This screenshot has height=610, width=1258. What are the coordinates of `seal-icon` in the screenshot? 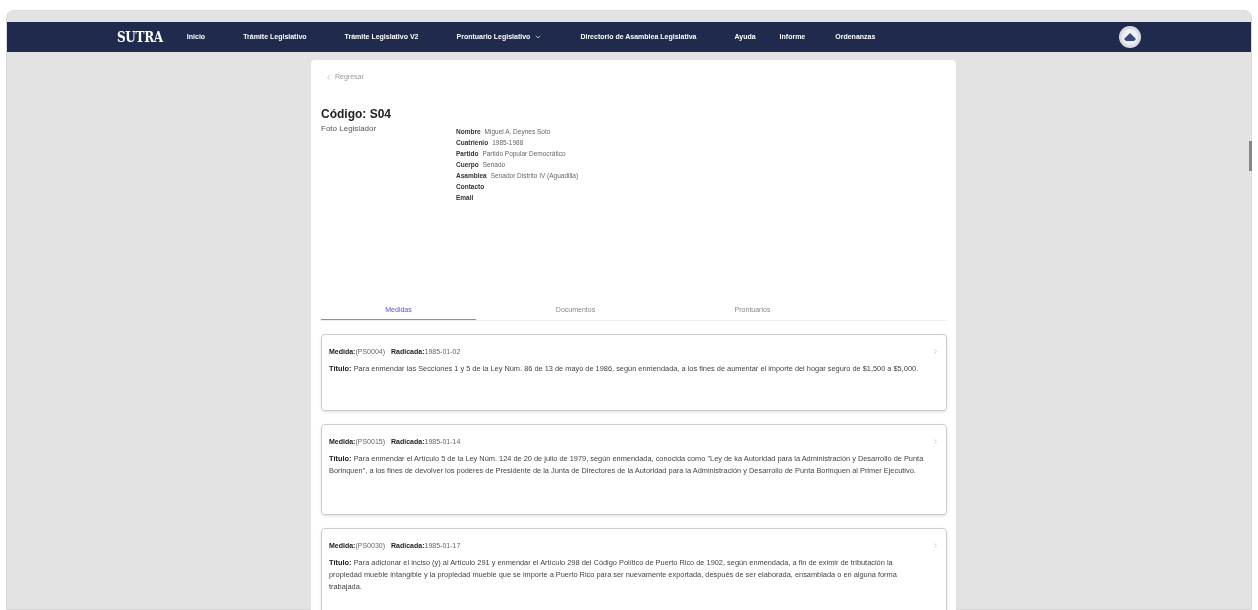 It's located at (1130, 37).